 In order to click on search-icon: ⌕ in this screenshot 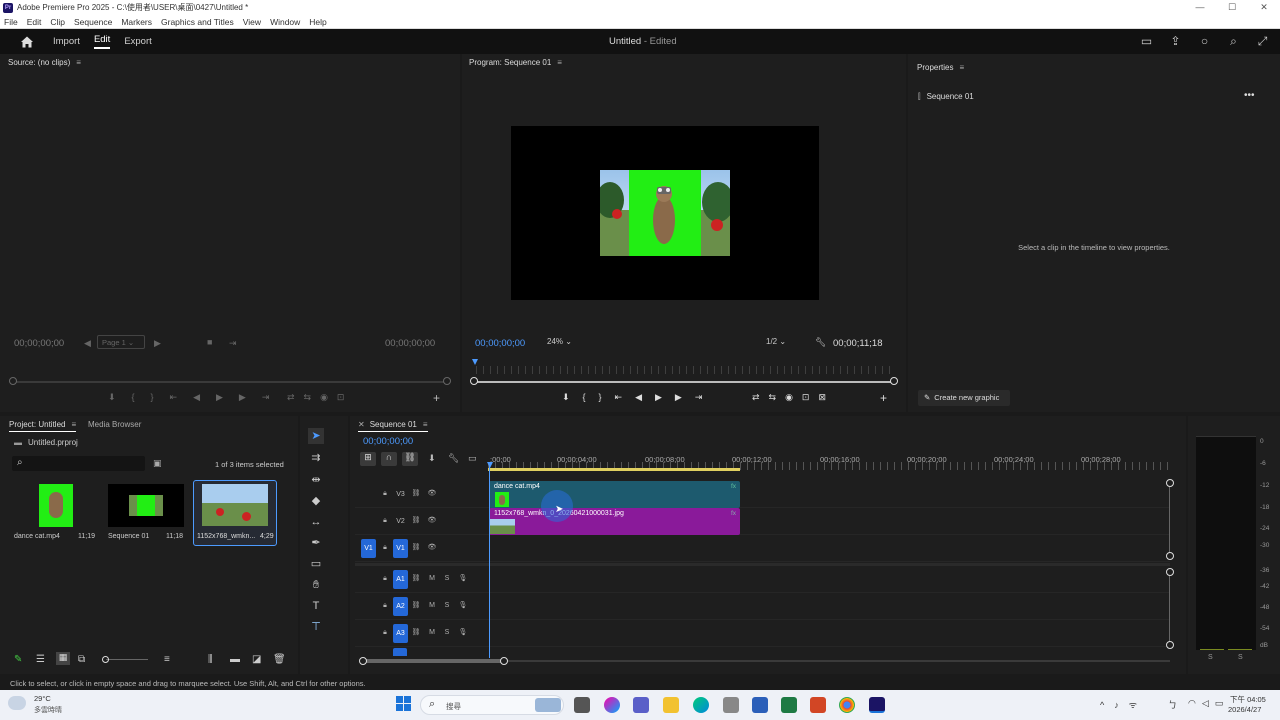, I will do `click(1233, 41)`.